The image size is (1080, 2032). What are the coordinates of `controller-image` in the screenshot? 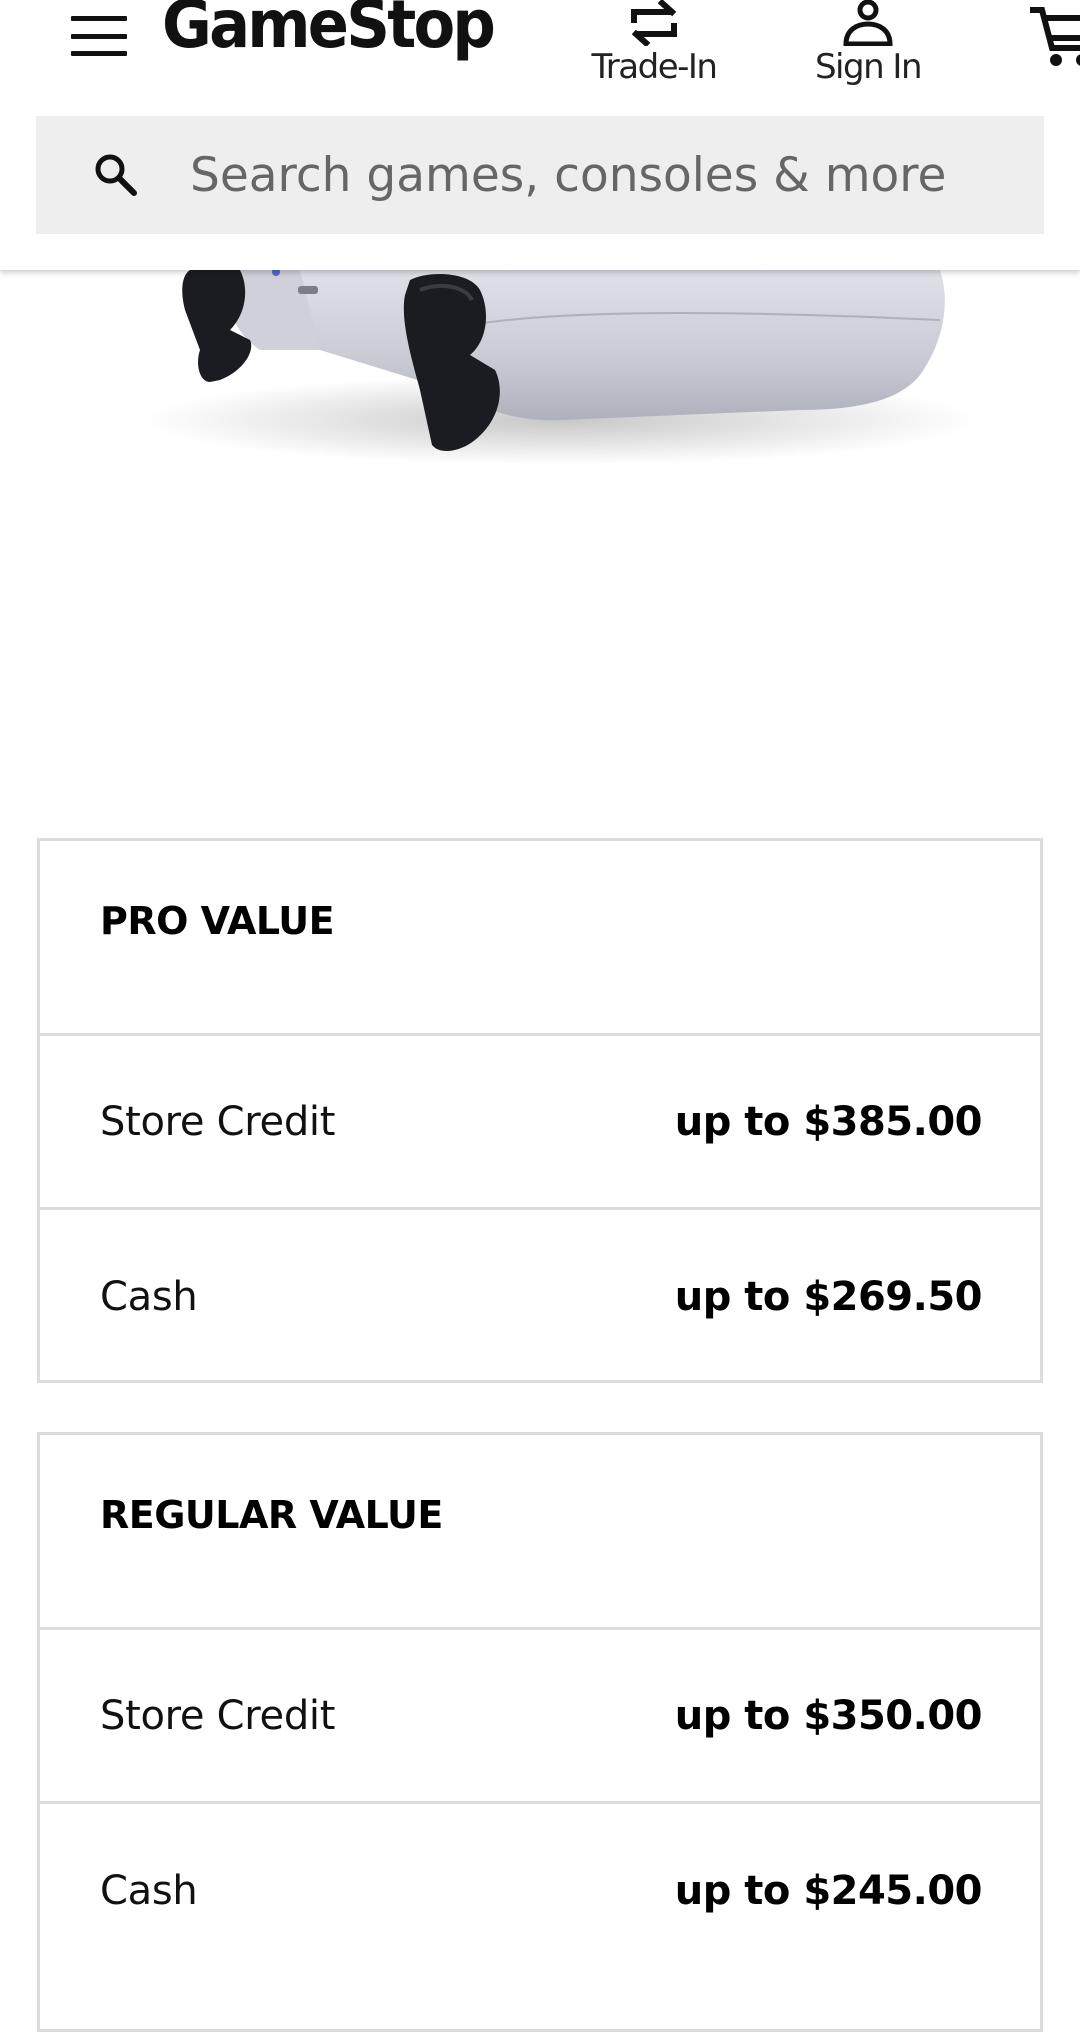 It's located at (560, 367).